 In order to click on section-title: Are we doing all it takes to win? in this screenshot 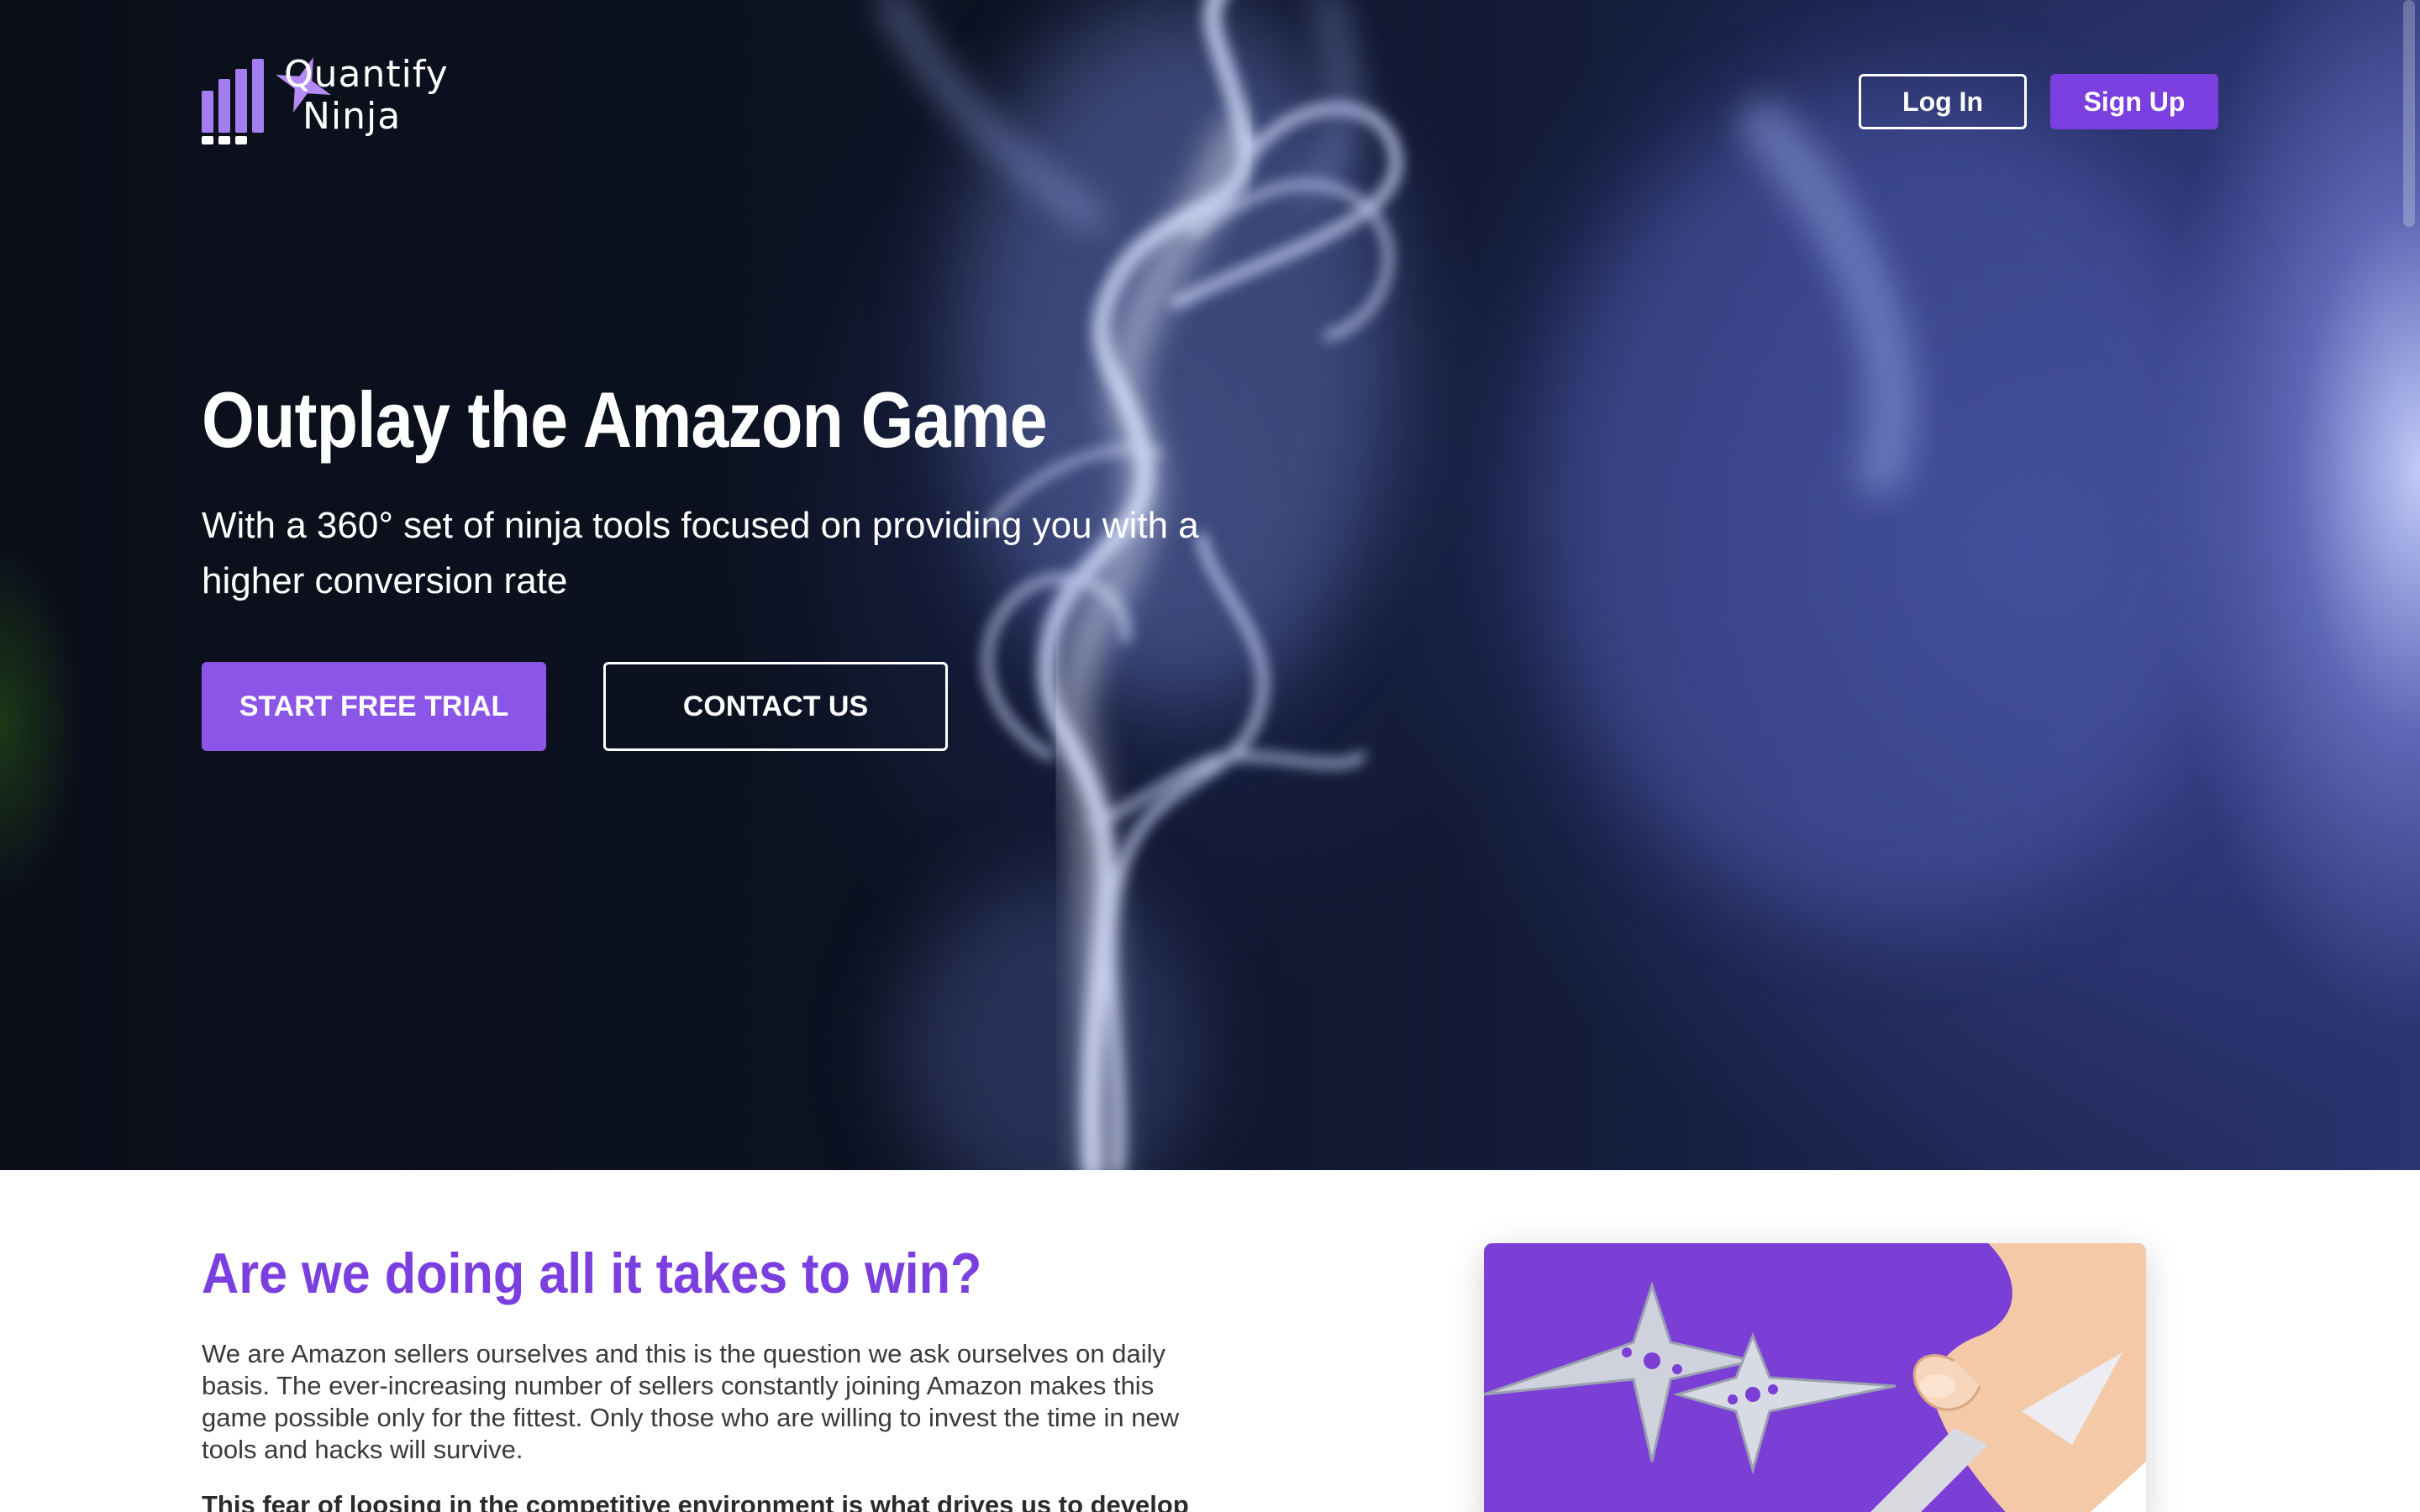, I will do `click(592, 1273)`.